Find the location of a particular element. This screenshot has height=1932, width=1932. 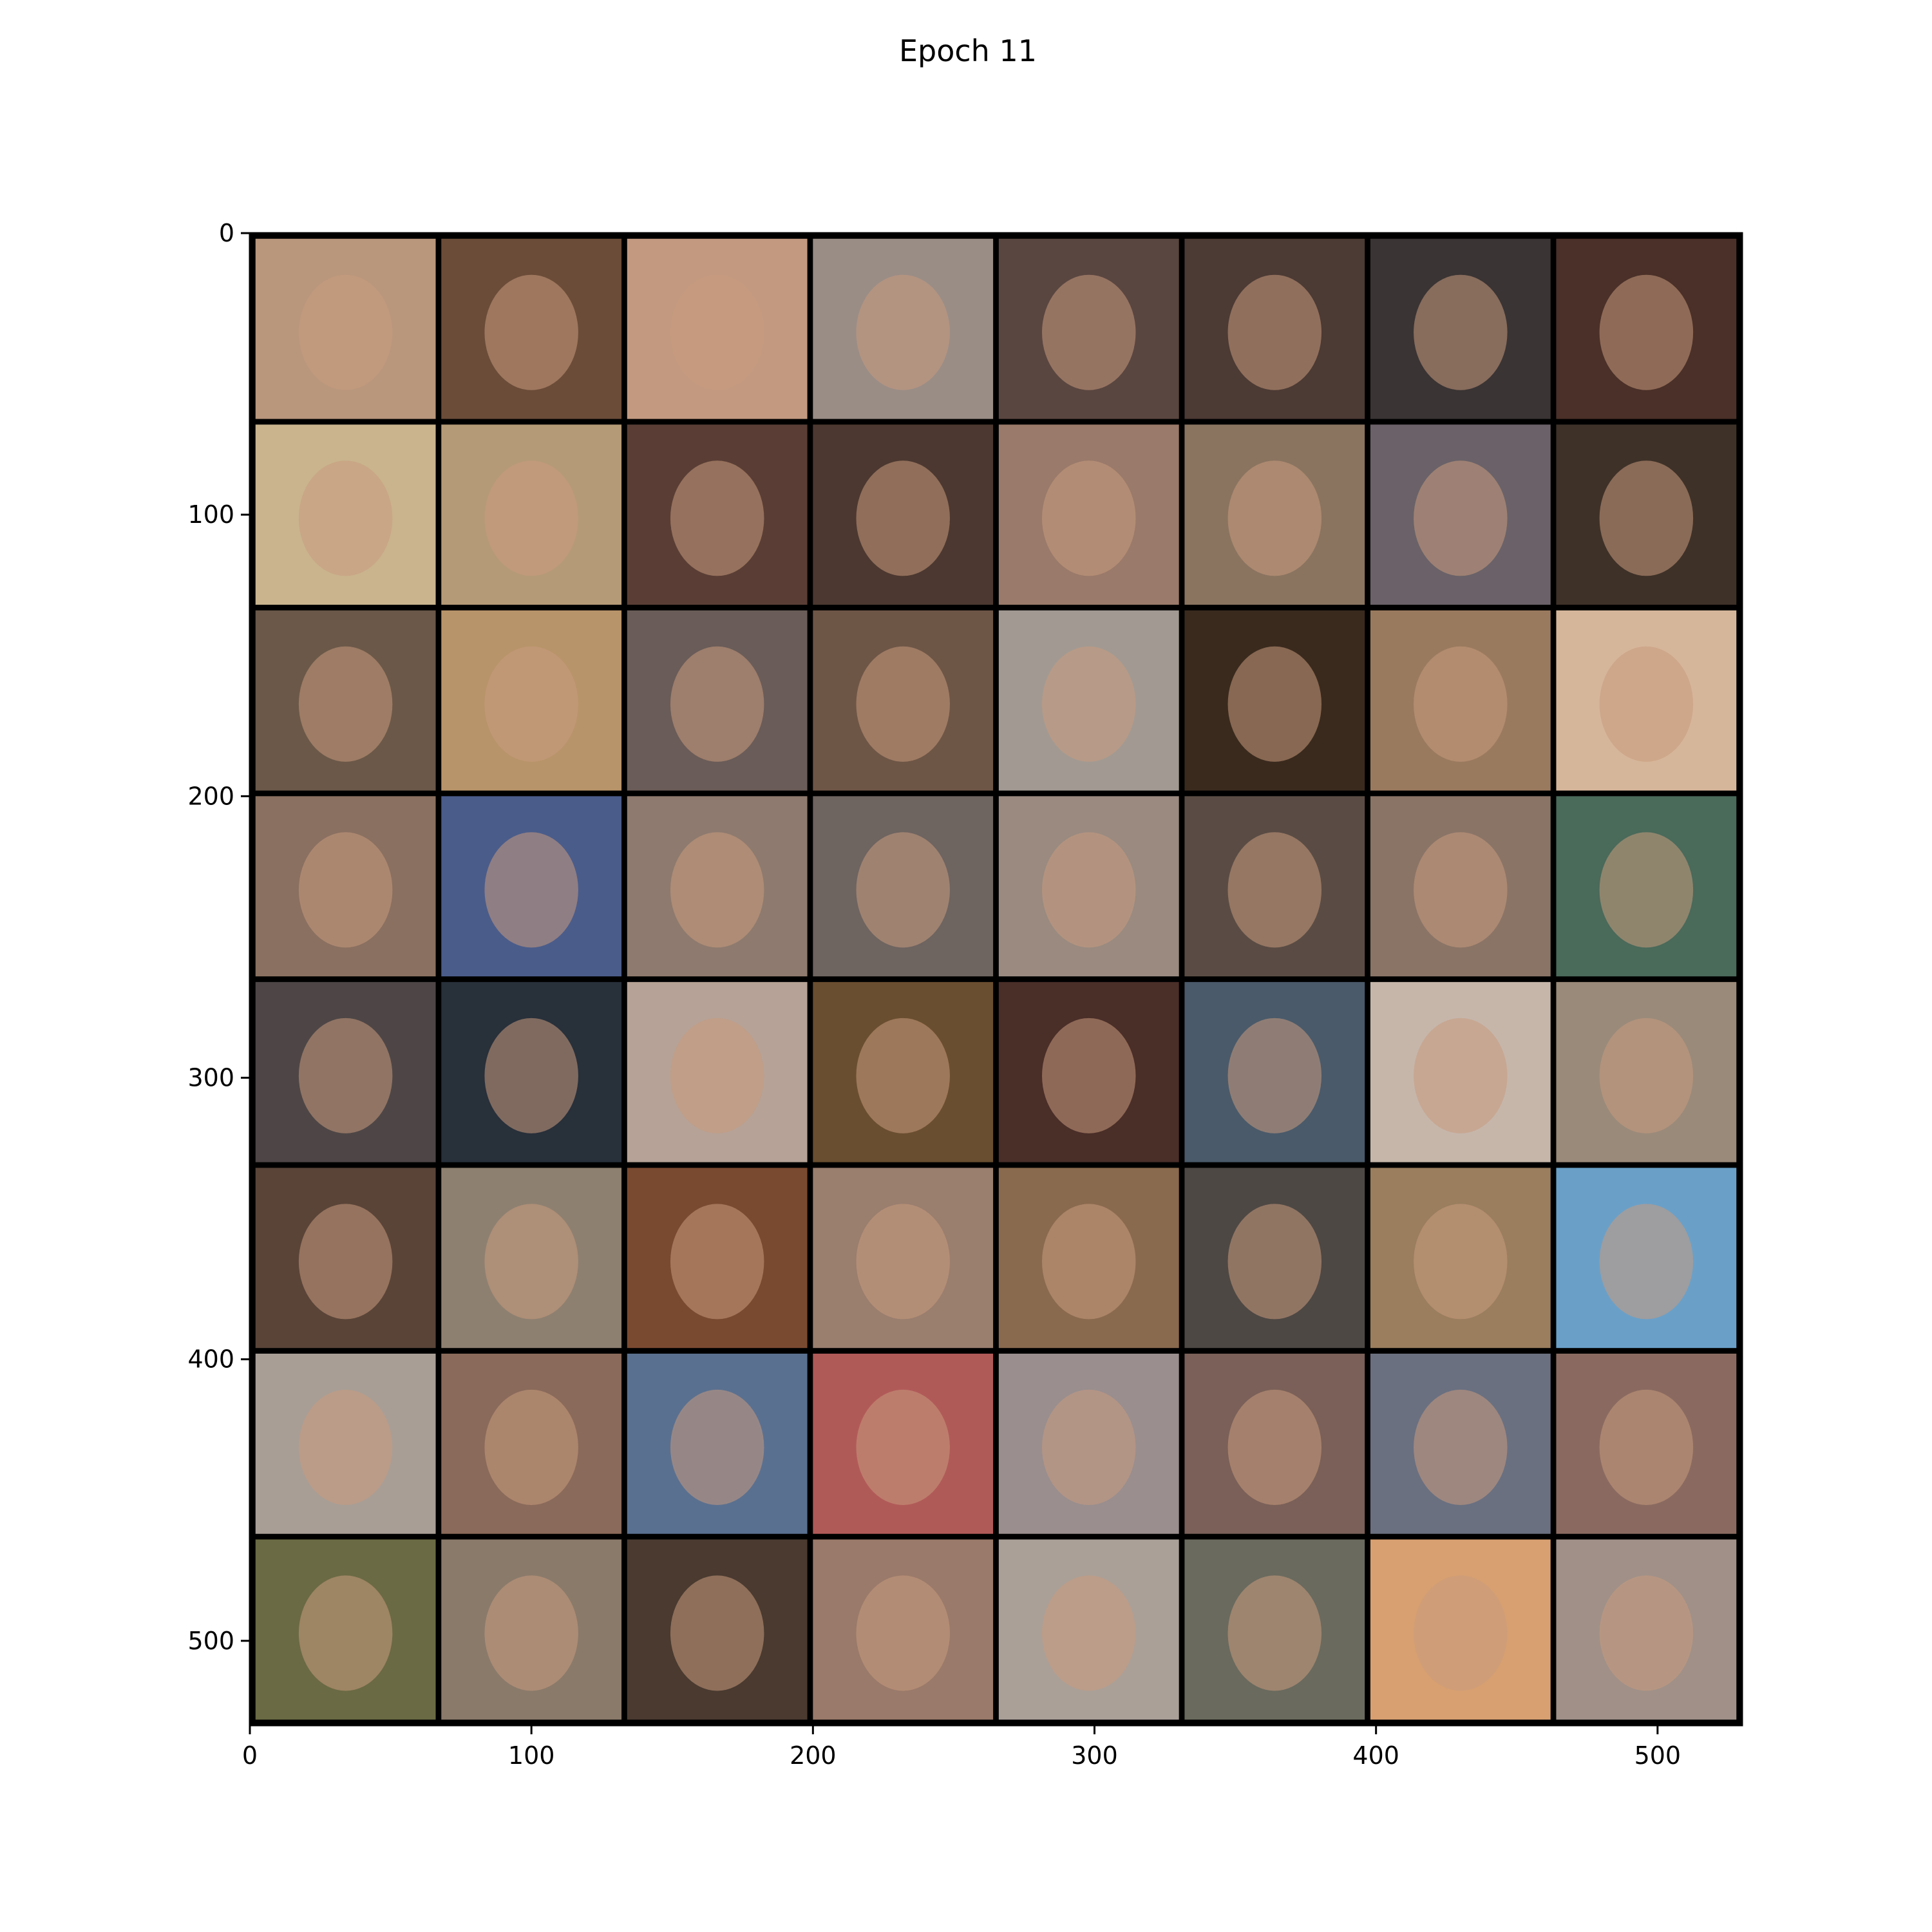

x-tick-label: 100 is located at coordinates (531, 1756).